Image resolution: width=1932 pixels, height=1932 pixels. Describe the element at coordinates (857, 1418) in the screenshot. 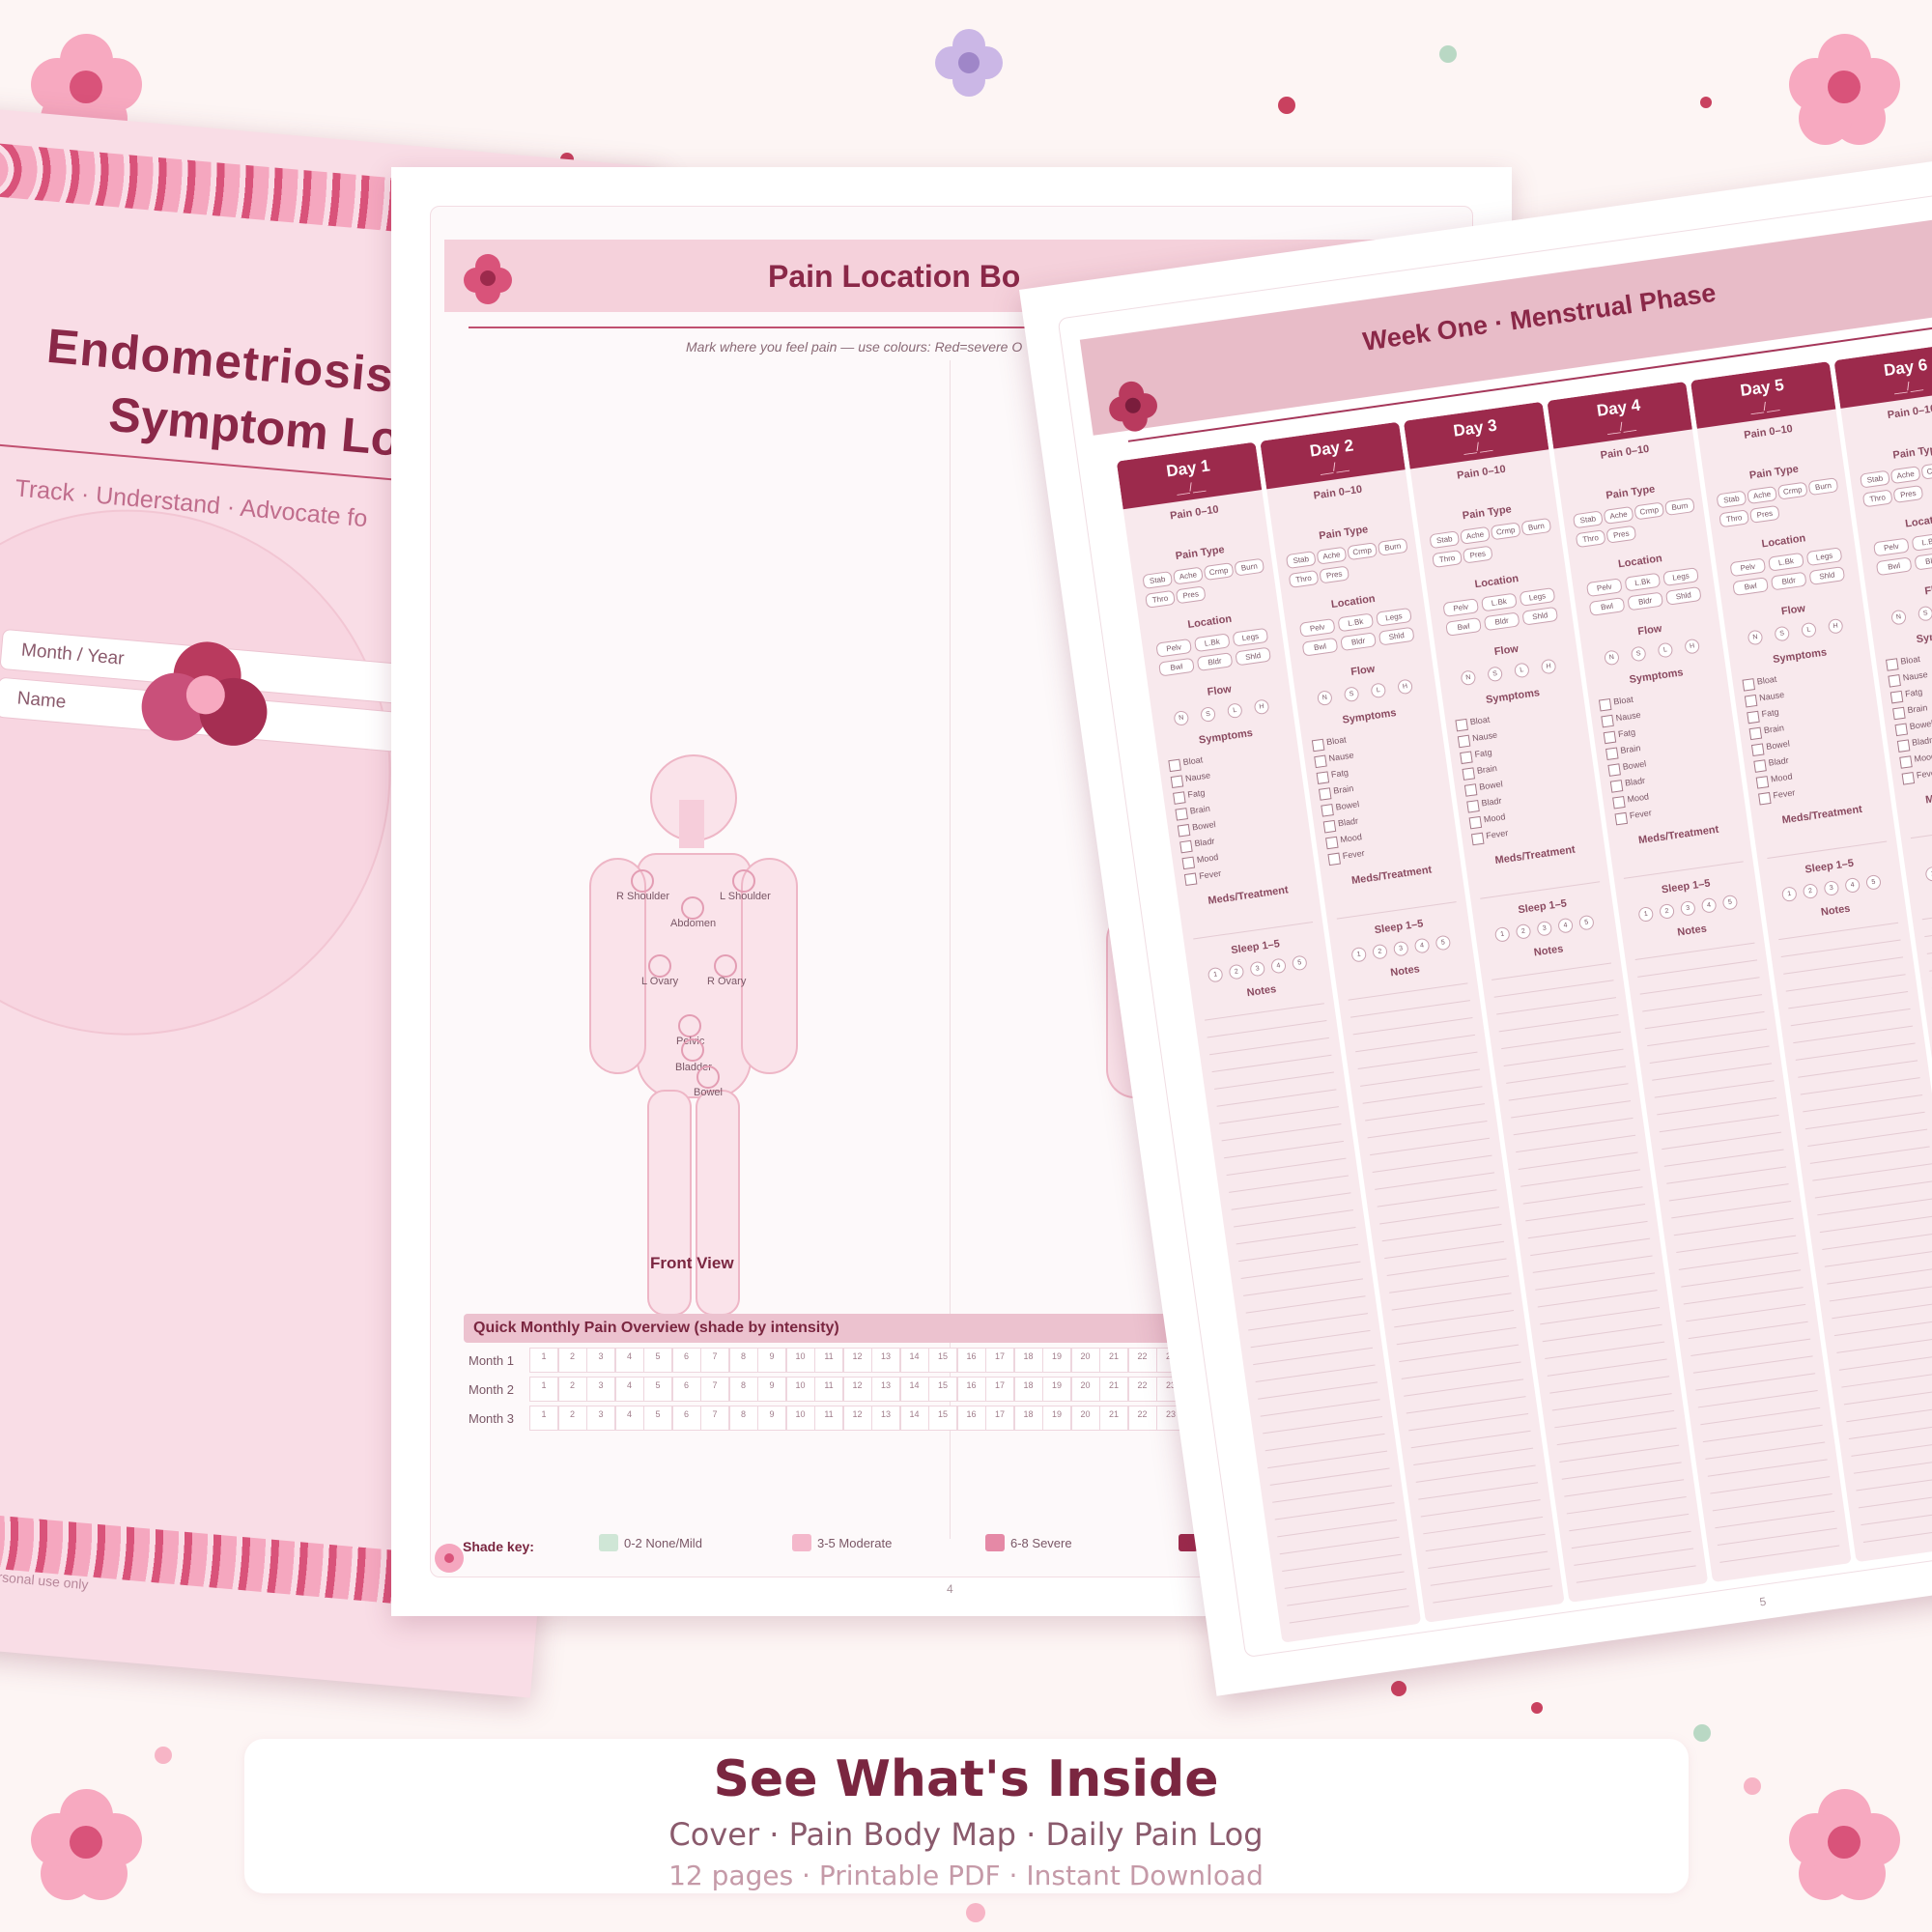

I see `day-cell: 12` at that location.